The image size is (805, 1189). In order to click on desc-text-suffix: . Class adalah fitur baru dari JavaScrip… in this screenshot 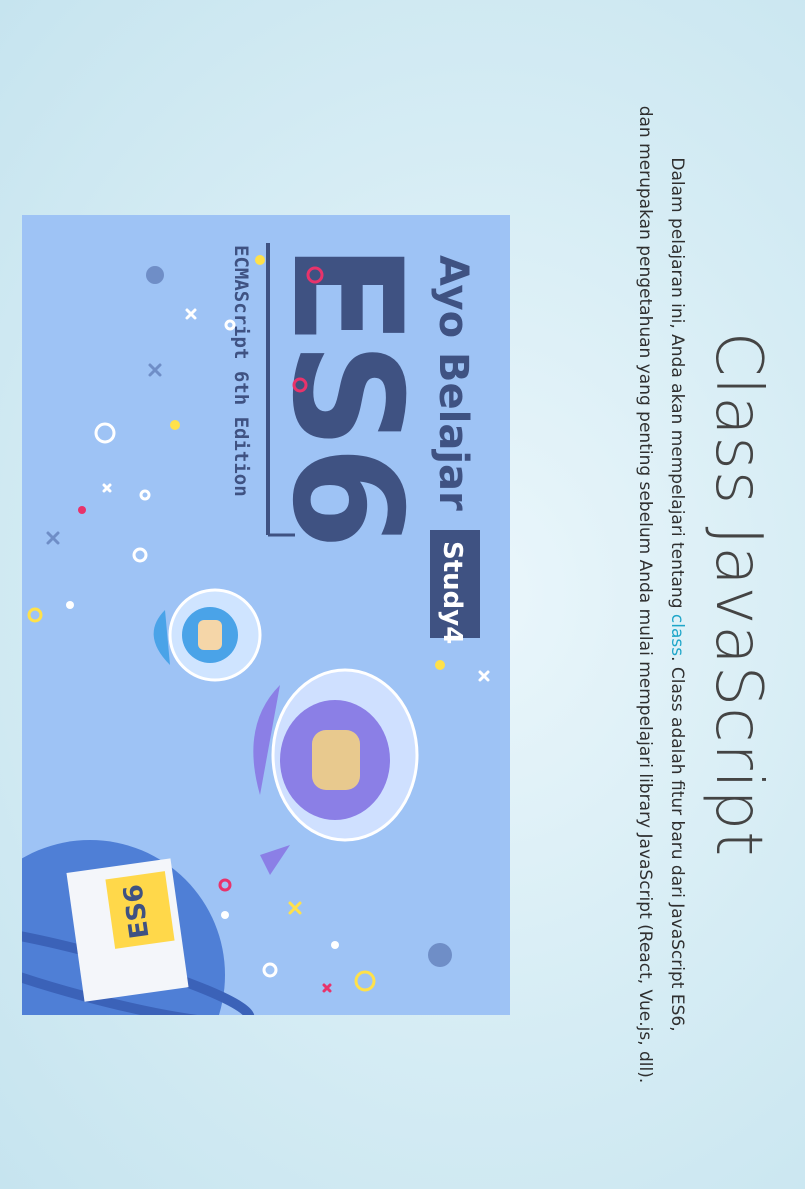, I will do `click(677, 844)`.